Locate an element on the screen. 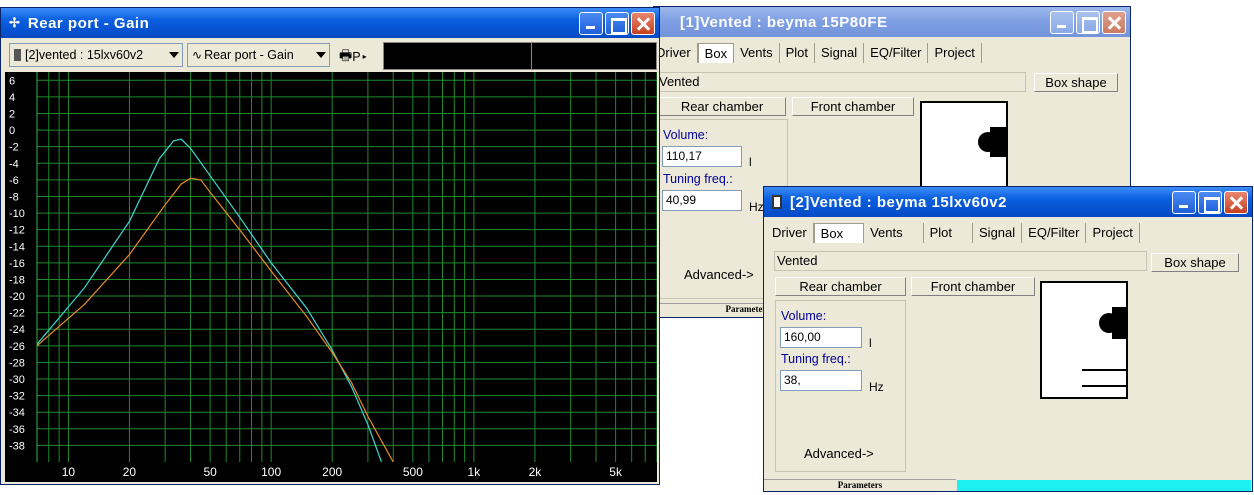  y-tick-label: -36 is located at coordinates (17, 430).